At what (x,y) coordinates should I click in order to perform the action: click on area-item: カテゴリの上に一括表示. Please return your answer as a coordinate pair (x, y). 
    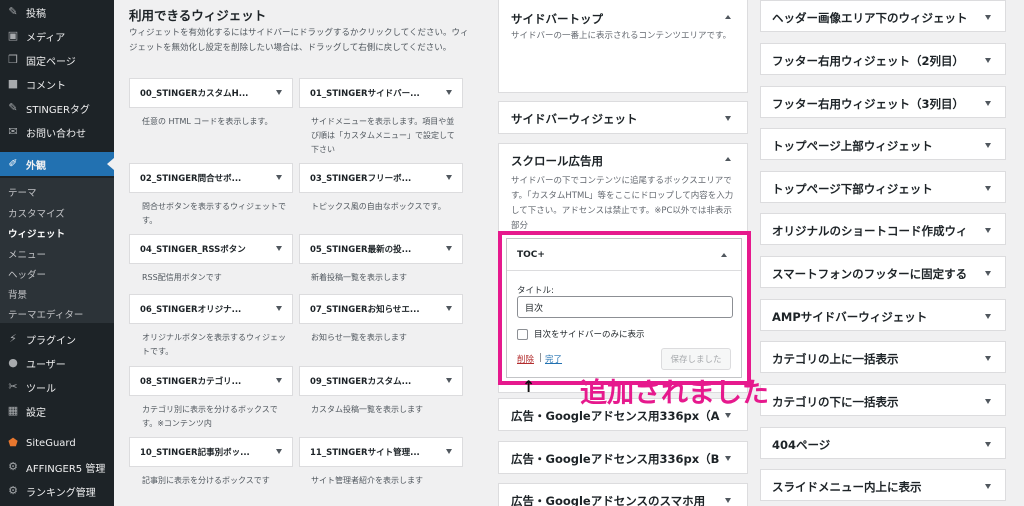
    Looking at the image, I should click on (883, 357).